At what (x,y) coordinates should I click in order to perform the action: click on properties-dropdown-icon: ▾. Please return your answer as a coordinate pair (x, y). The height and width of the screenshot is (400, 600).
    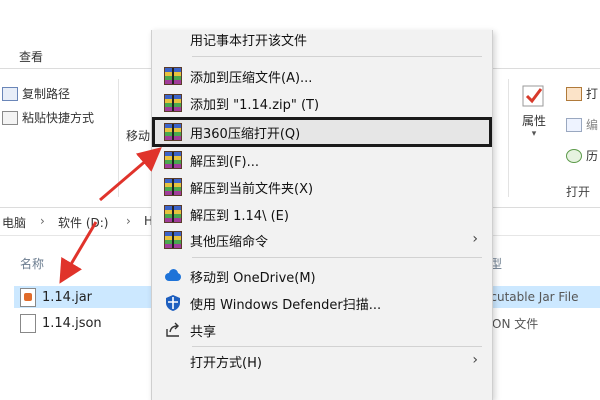
    Looking at the image, I should click on (534, 134).